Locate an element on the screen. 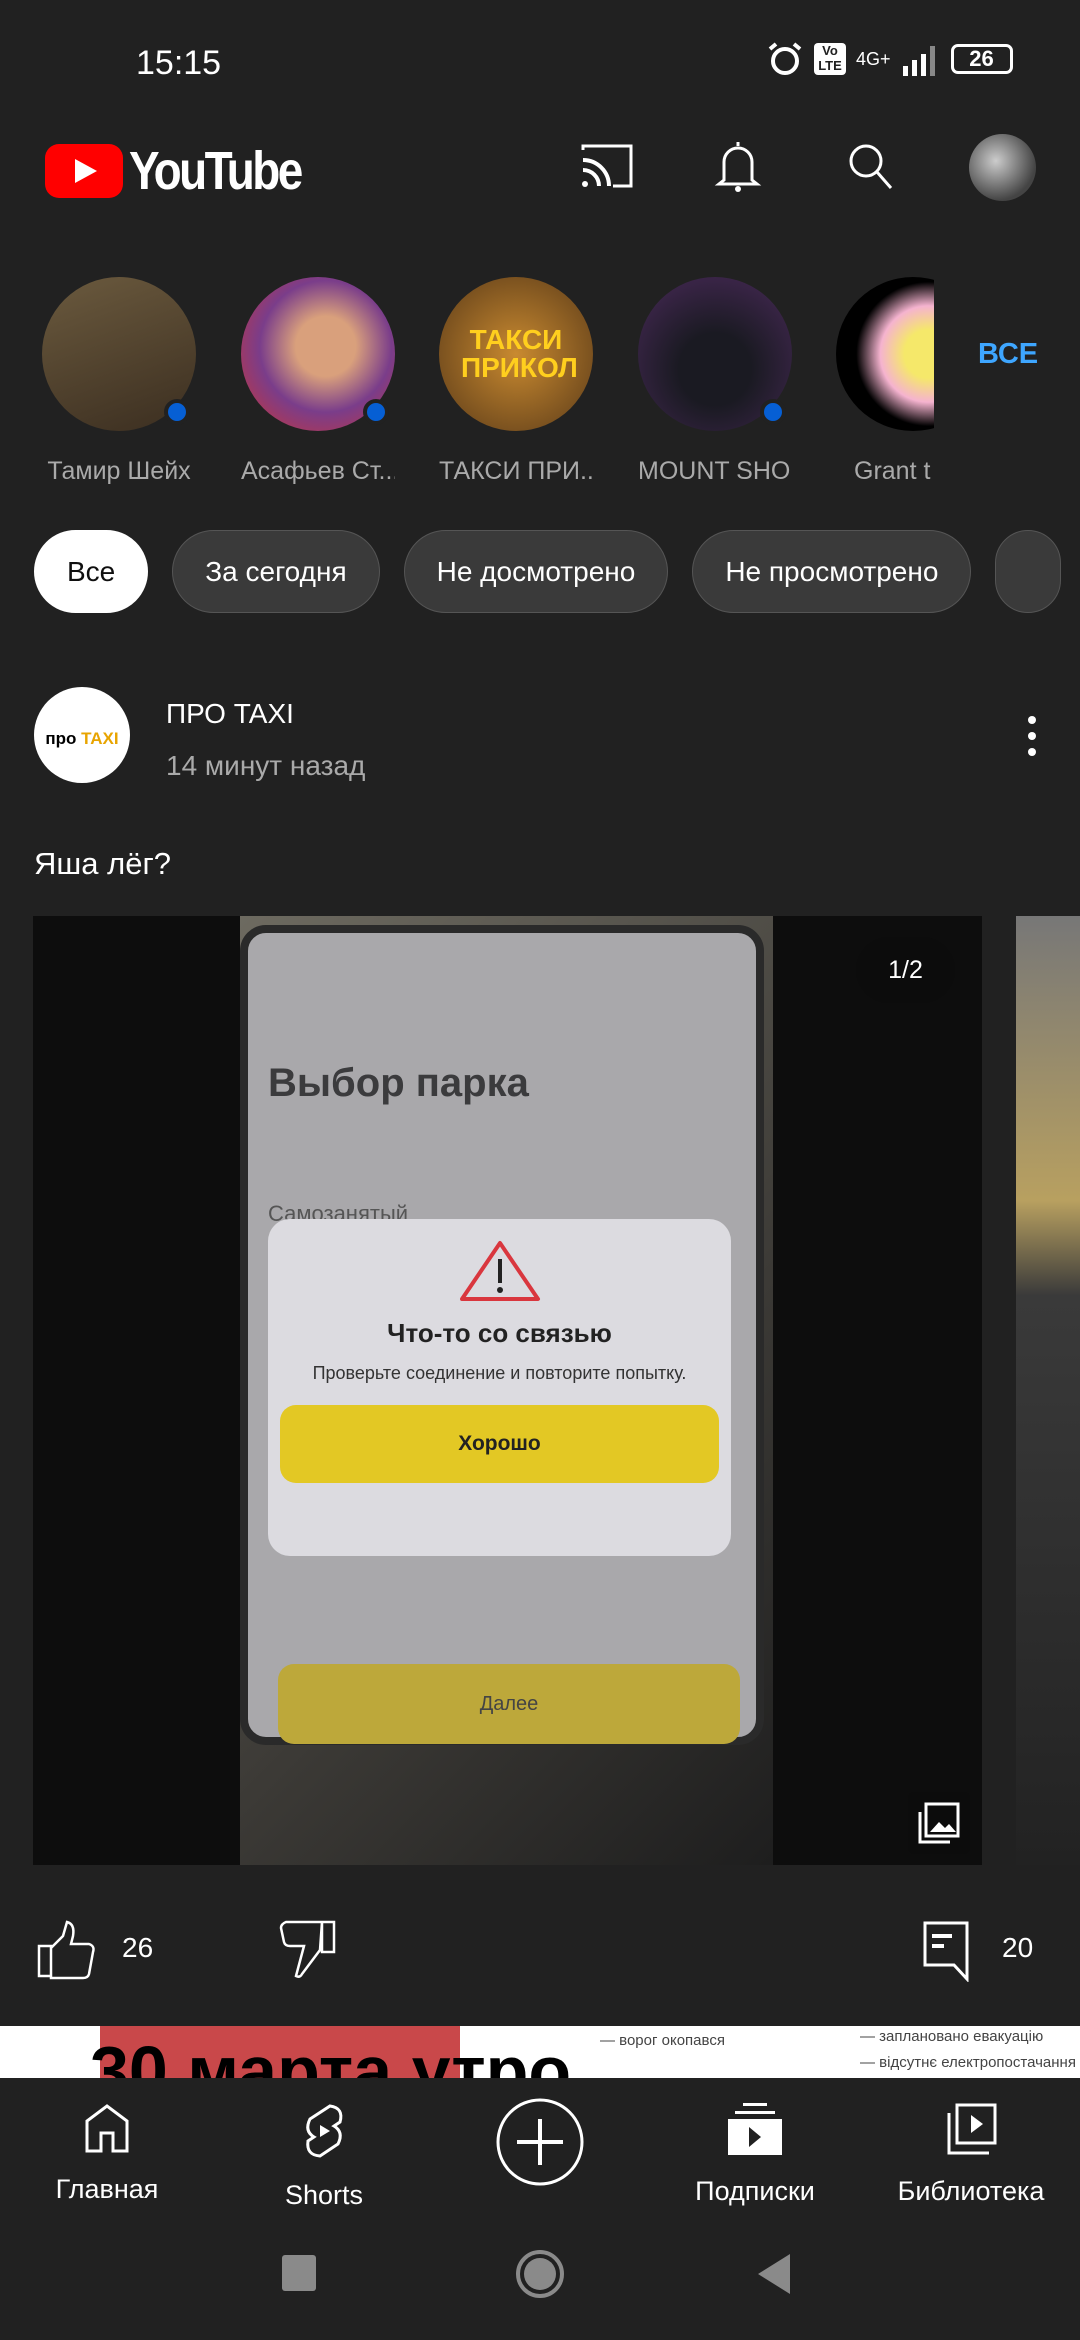 The height and width of the screenshot is (2340, 1080). nav-library: Библиотека is located at coordinates (971, 2155).